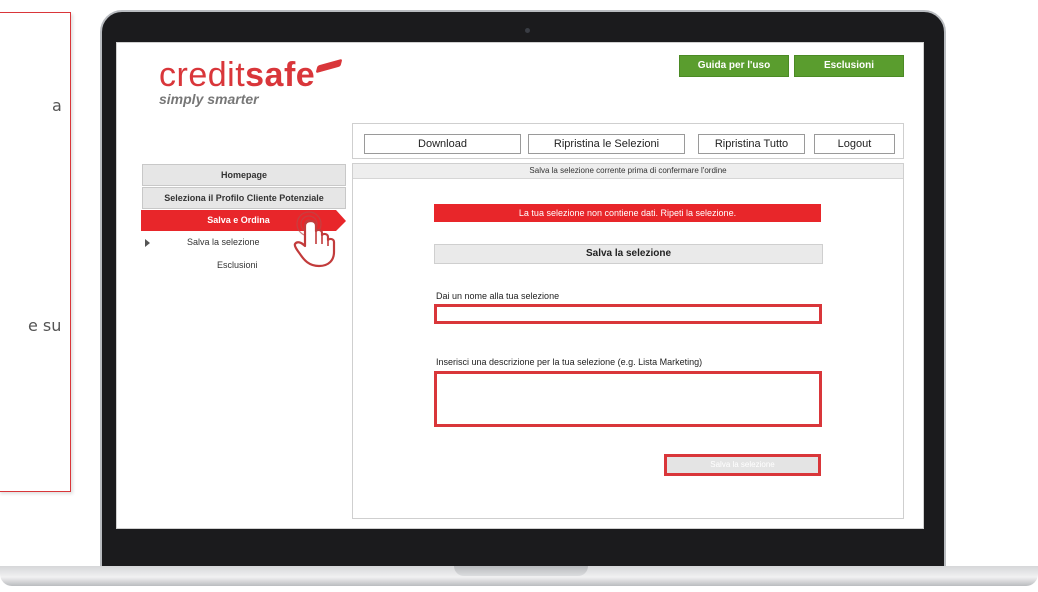  I want to click on logout-button: Logout, so click(854, 144).